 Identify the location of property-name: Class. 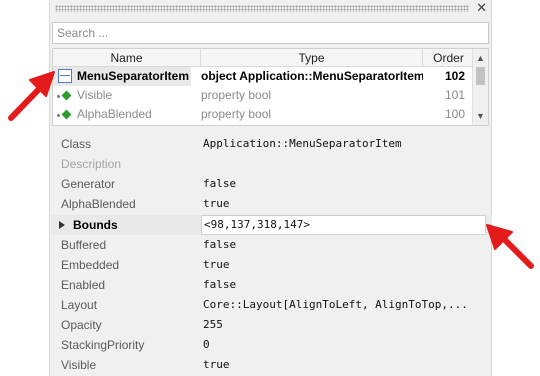
(76, 144).